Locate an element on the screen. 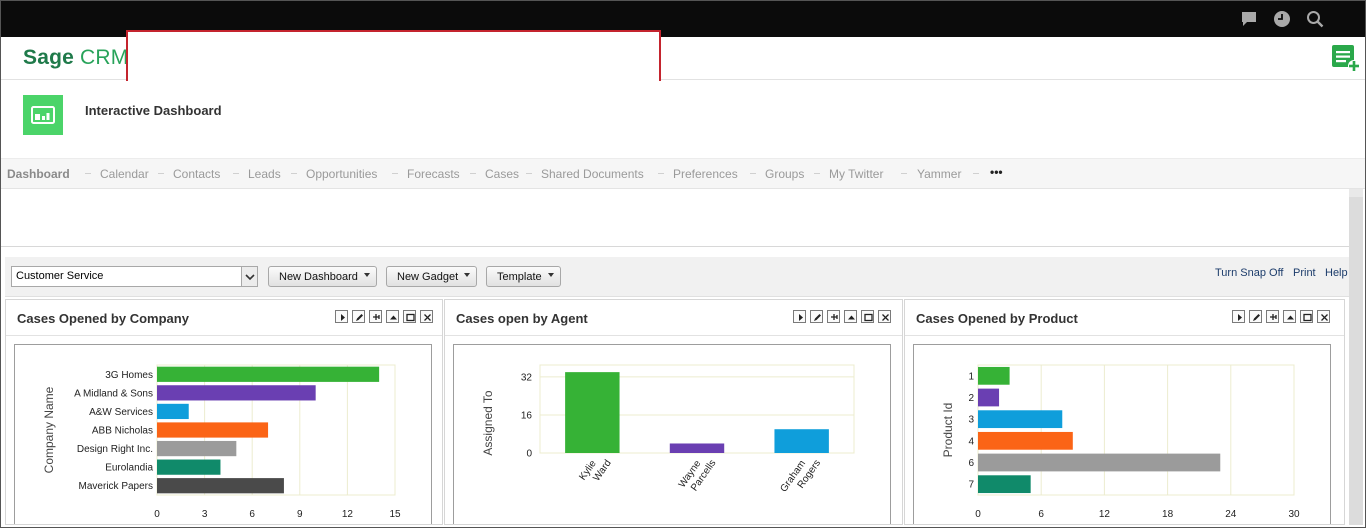  y-tick-label: 3 is located at coordinates (971, 420).